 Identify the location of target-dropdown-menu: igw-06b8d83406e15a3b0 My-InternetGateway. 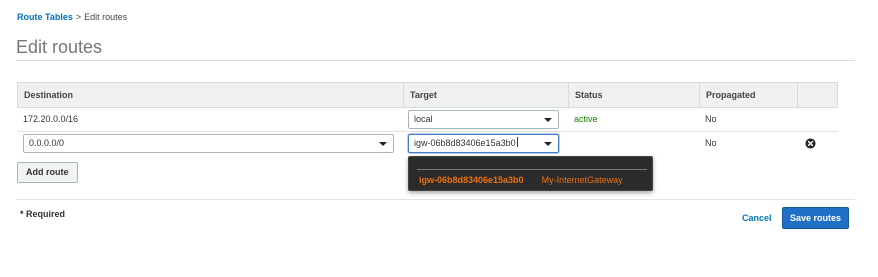
(530, 173).